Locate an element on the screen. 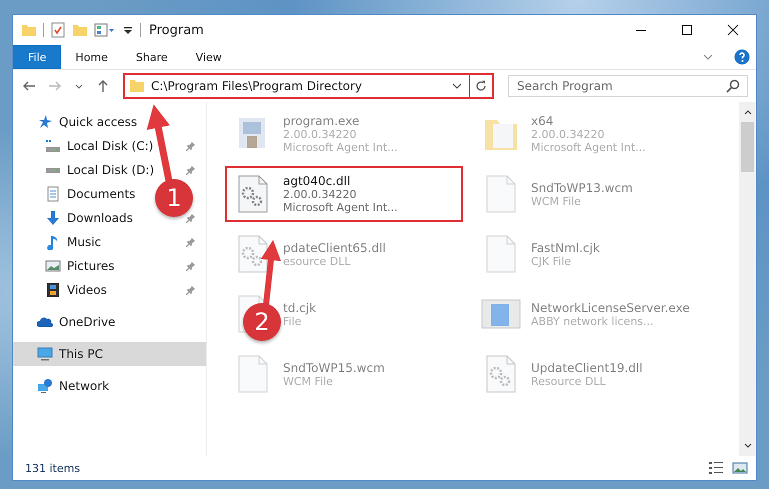  file-detail: CJK File is located at coordinates (551, 261).